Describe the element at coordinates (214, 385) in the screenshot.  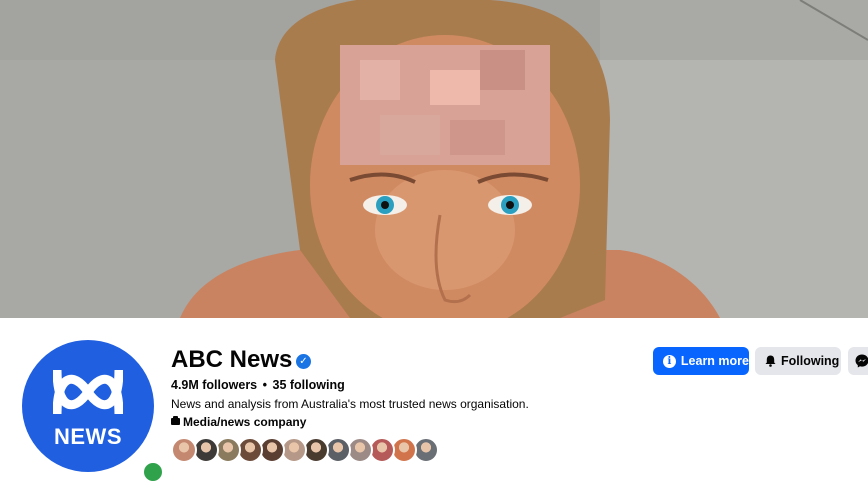
I see `followers-count-link: 4.9M followers` at that location.